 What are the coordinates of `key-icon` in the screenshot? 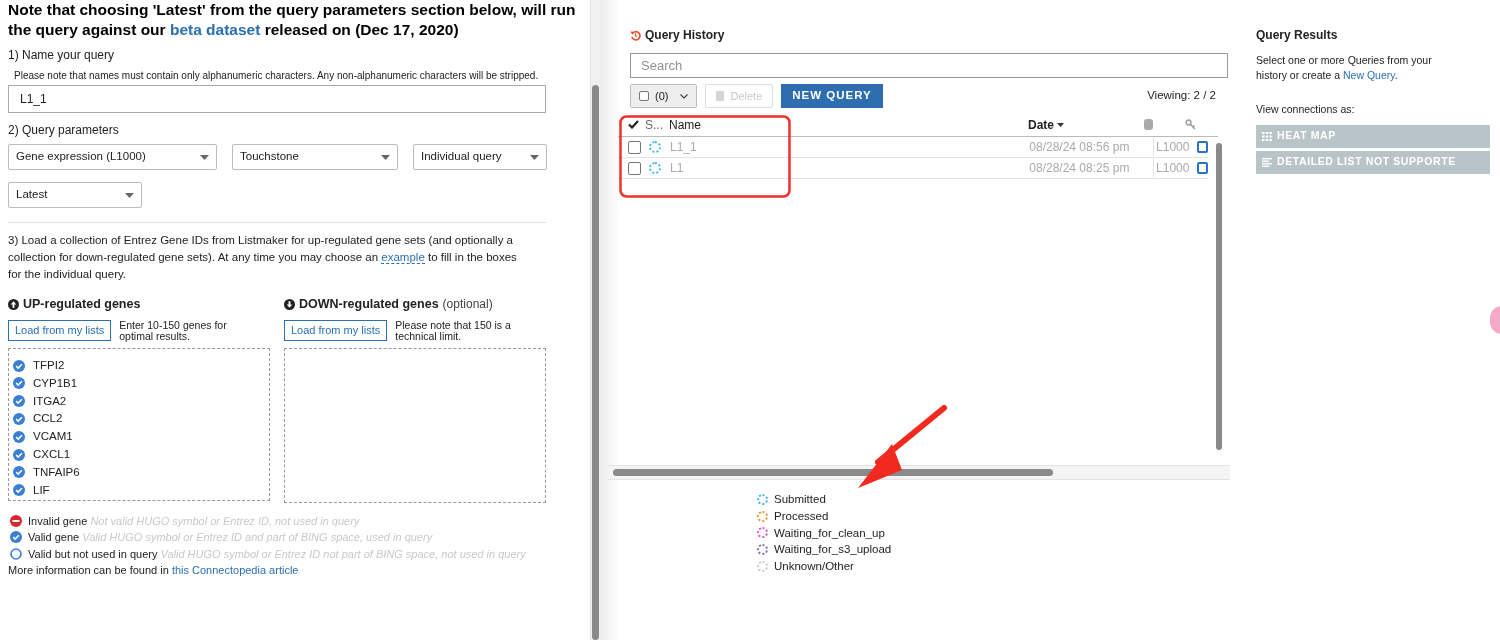 It's located at (1191, 124).